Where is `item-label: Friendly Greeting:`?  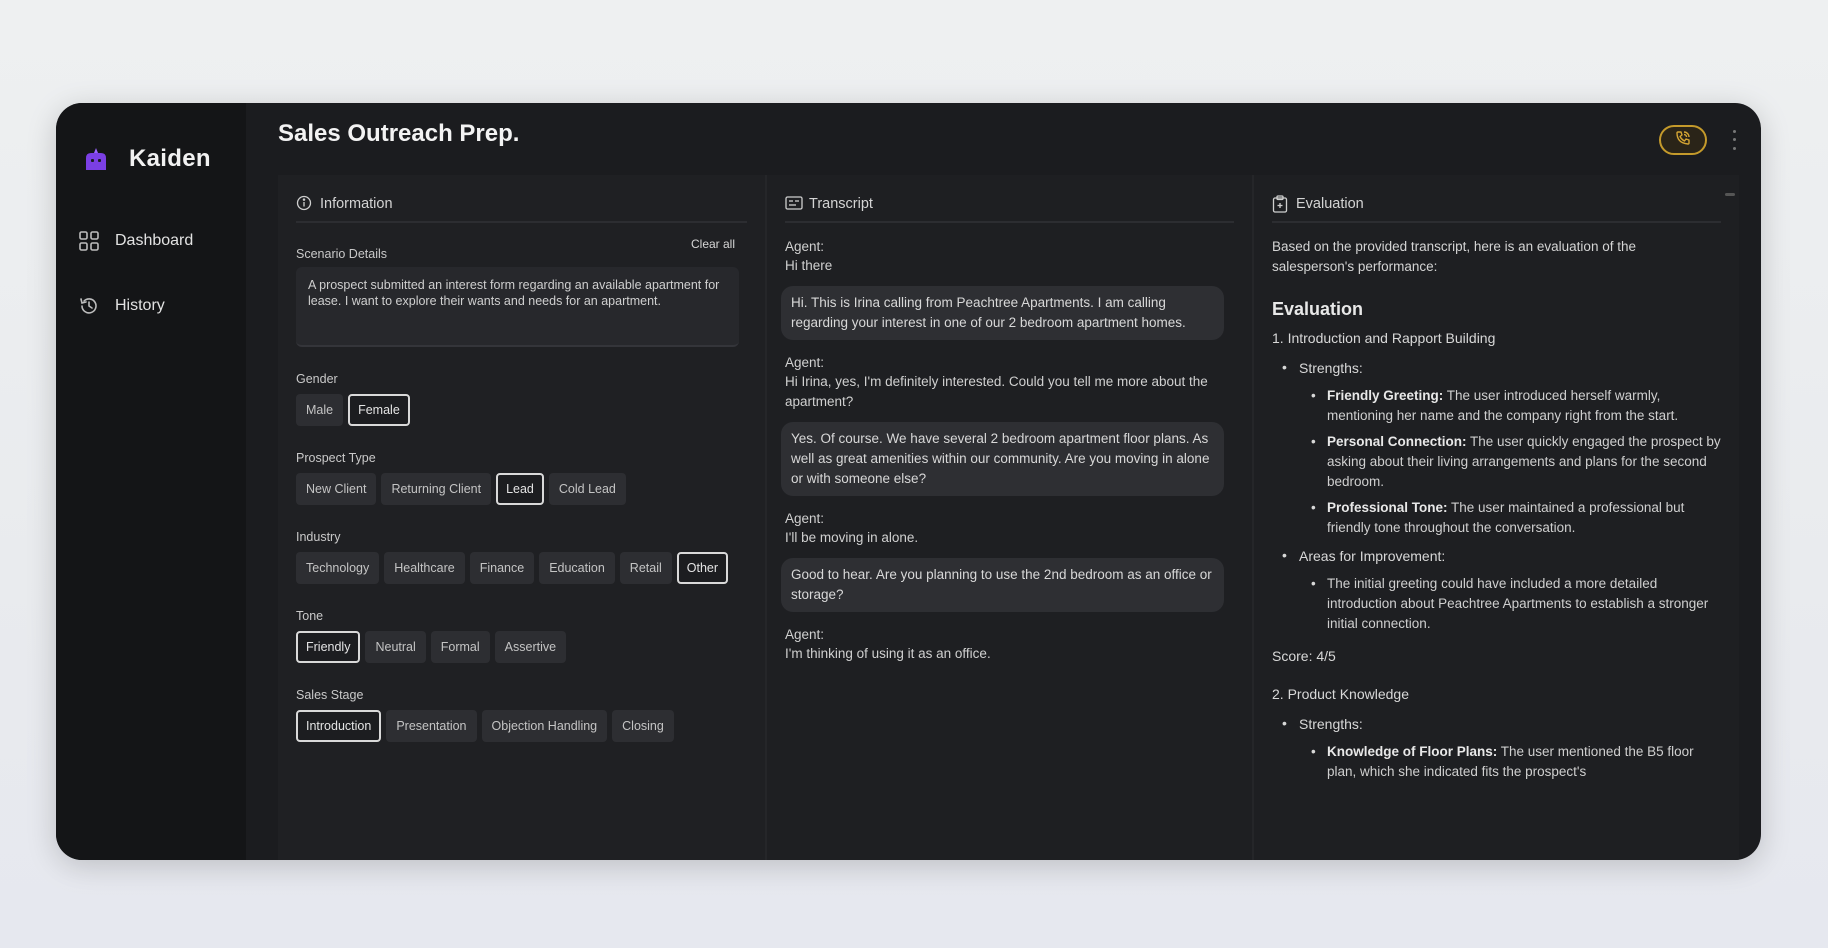
item-label: Friendly Greeting: is located at coordinates (1385, 395).